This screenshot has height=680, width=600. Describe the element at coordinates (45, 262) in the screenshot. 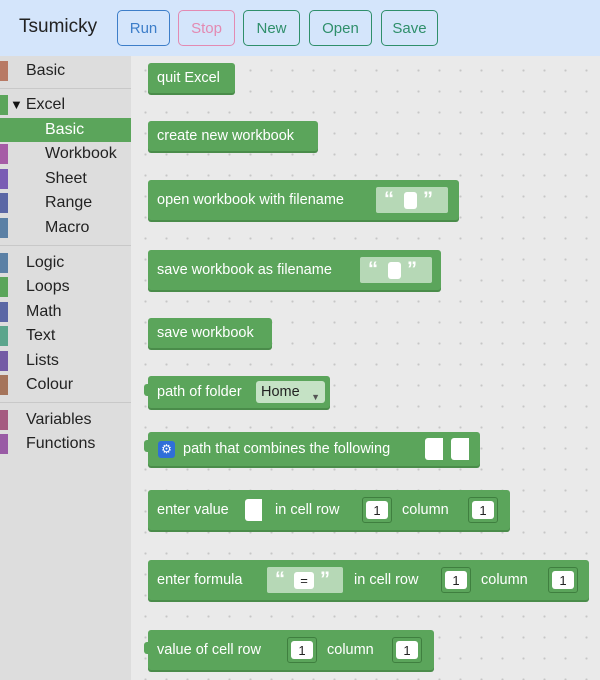

I see `category-label: Logic` at that location.